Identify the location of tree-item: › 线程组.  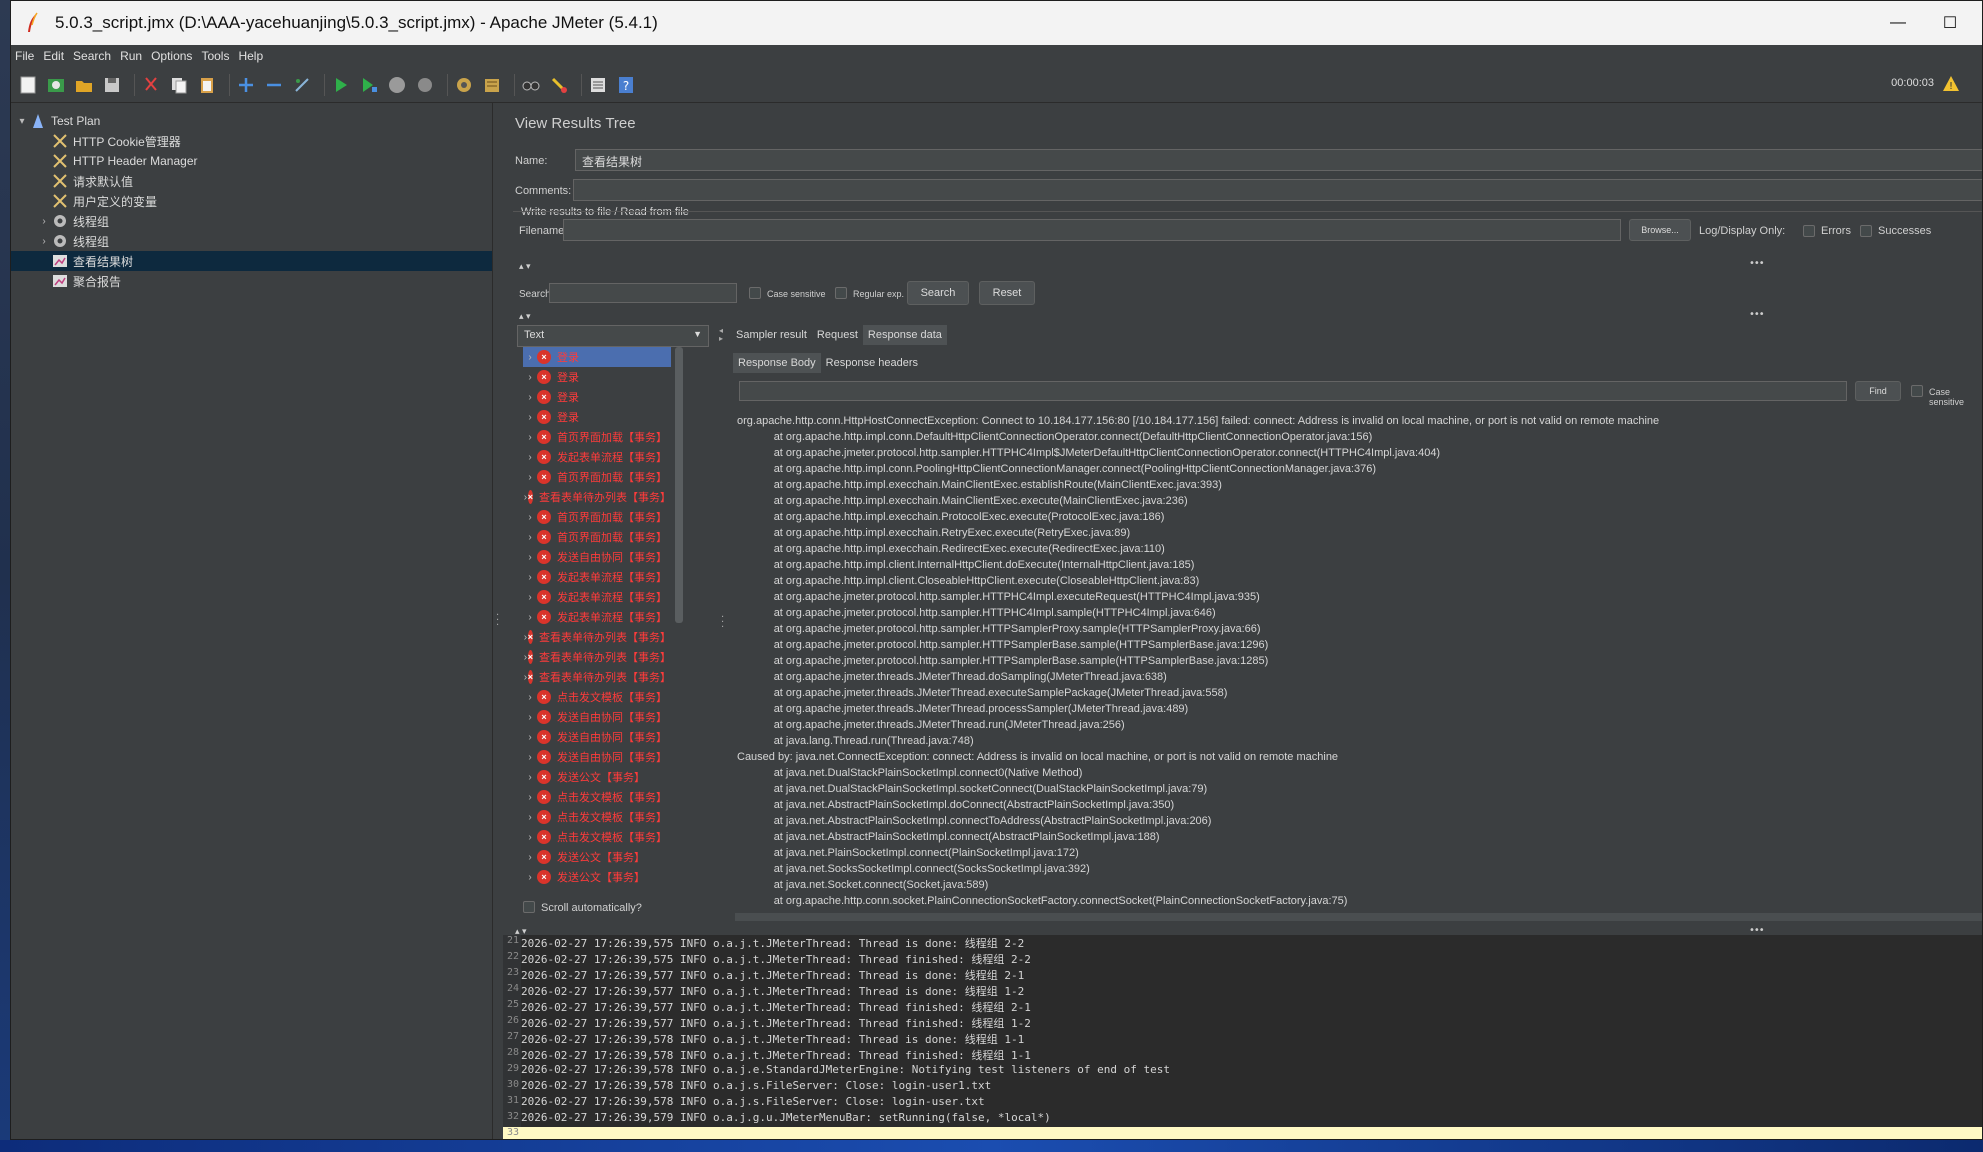
(251, 241).